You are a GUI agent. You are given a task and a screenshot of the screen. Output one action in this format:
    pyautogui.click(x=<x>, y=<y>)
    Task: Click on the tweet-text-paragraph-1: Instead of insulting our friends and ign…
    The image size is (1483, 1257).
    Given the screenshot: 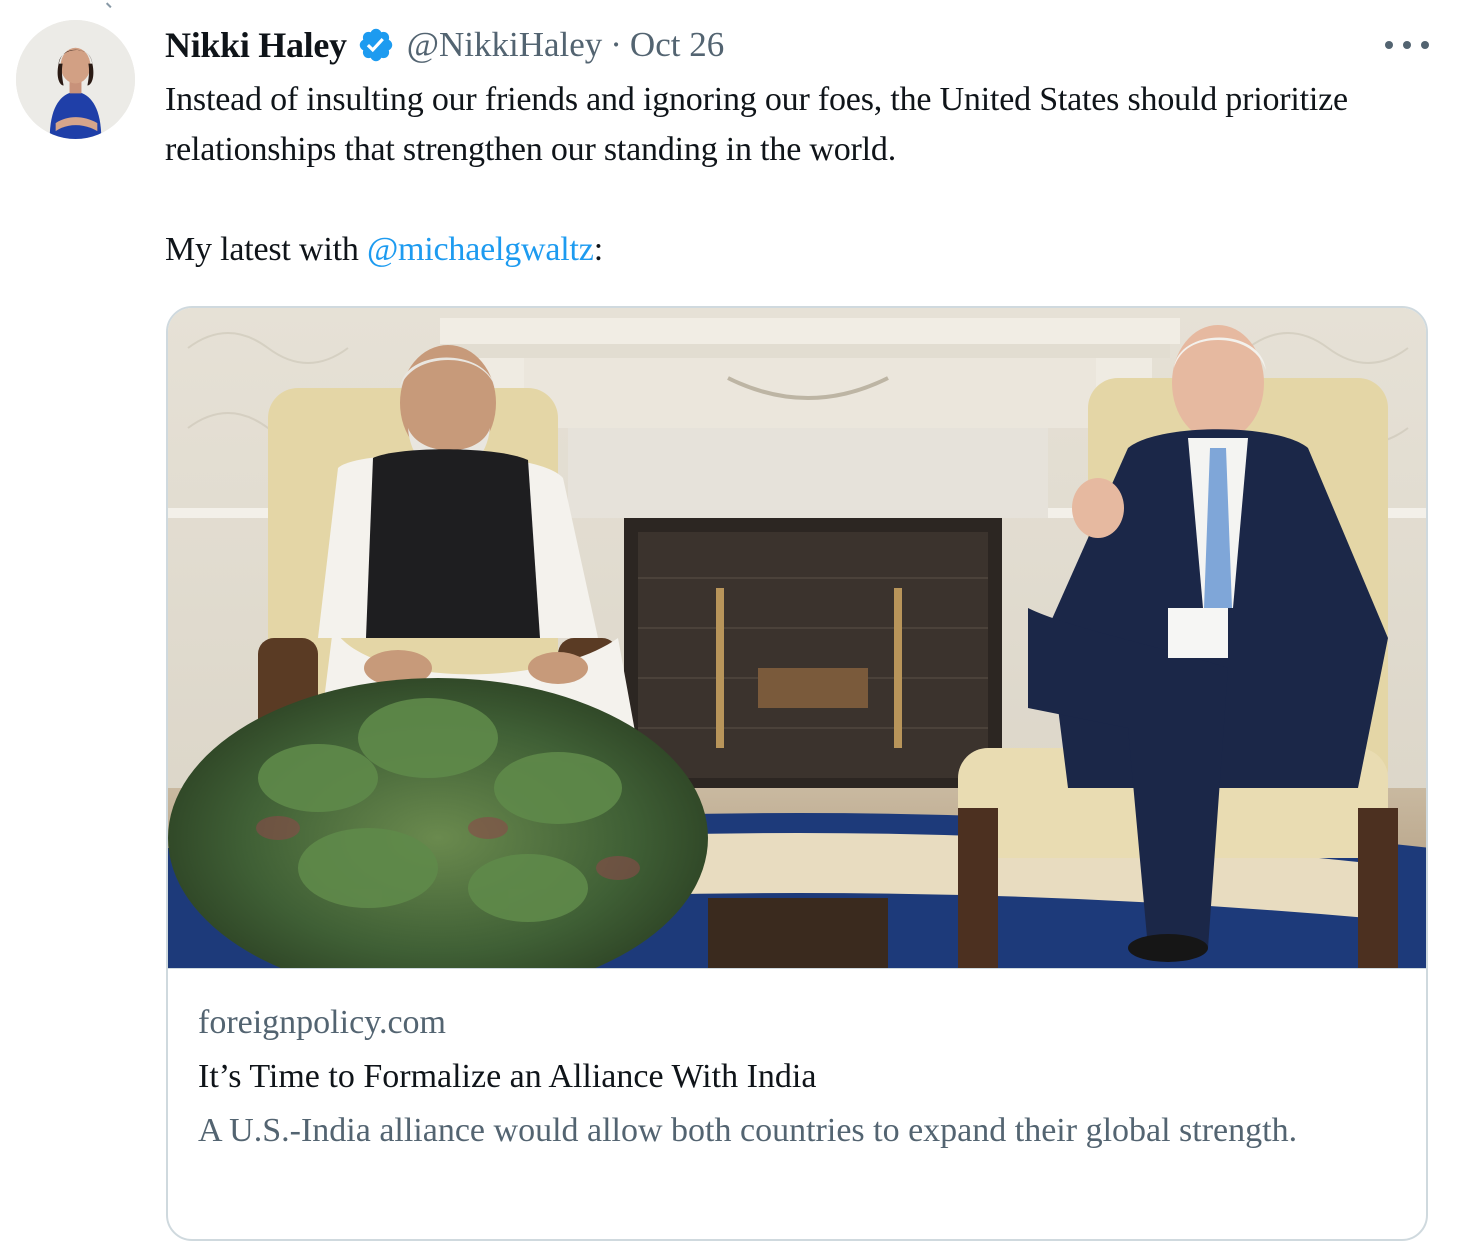 What is the action you would take?
    pyautogui.click(x=756, y=124)
    